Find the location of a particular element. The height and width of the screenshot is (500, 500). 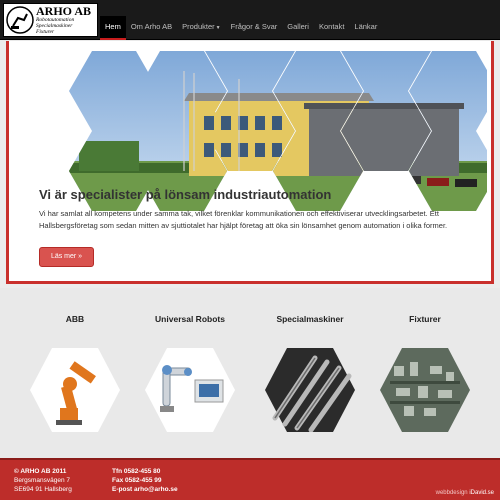

category-universal-robots: Universal Robots is located at coordinates (190, 366).